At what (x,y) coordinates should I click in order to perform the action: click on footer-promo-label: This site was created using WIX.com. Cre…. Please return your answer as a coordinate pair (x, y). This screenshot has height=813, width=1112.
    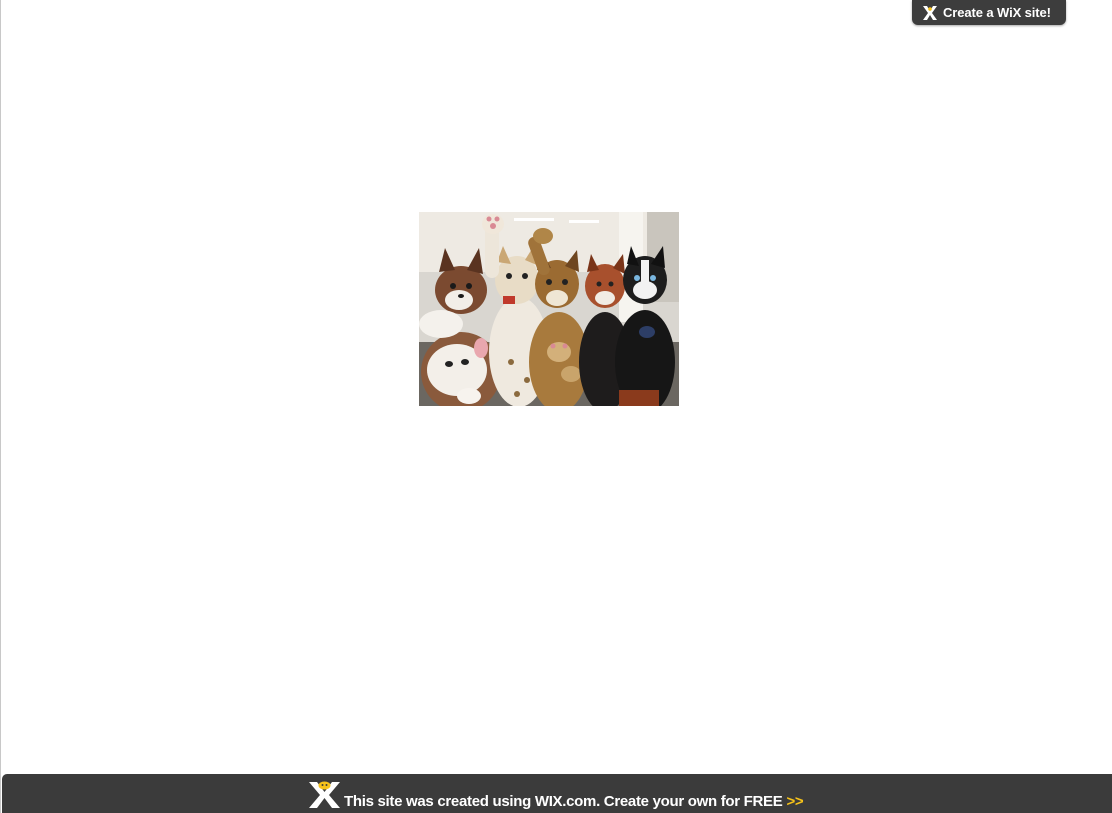
    Looking at the image, I should click on (563, 801).